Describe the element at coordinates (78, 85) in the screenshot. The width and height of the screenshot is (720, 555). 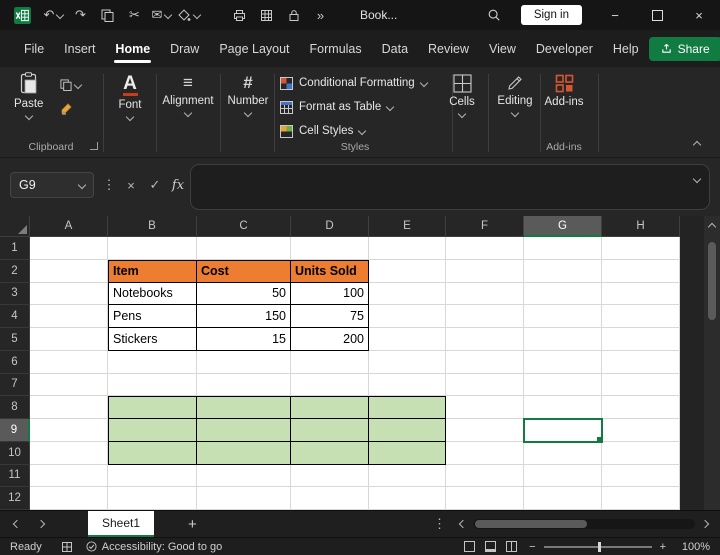
I see `copy-dropdown-icon` at that location.